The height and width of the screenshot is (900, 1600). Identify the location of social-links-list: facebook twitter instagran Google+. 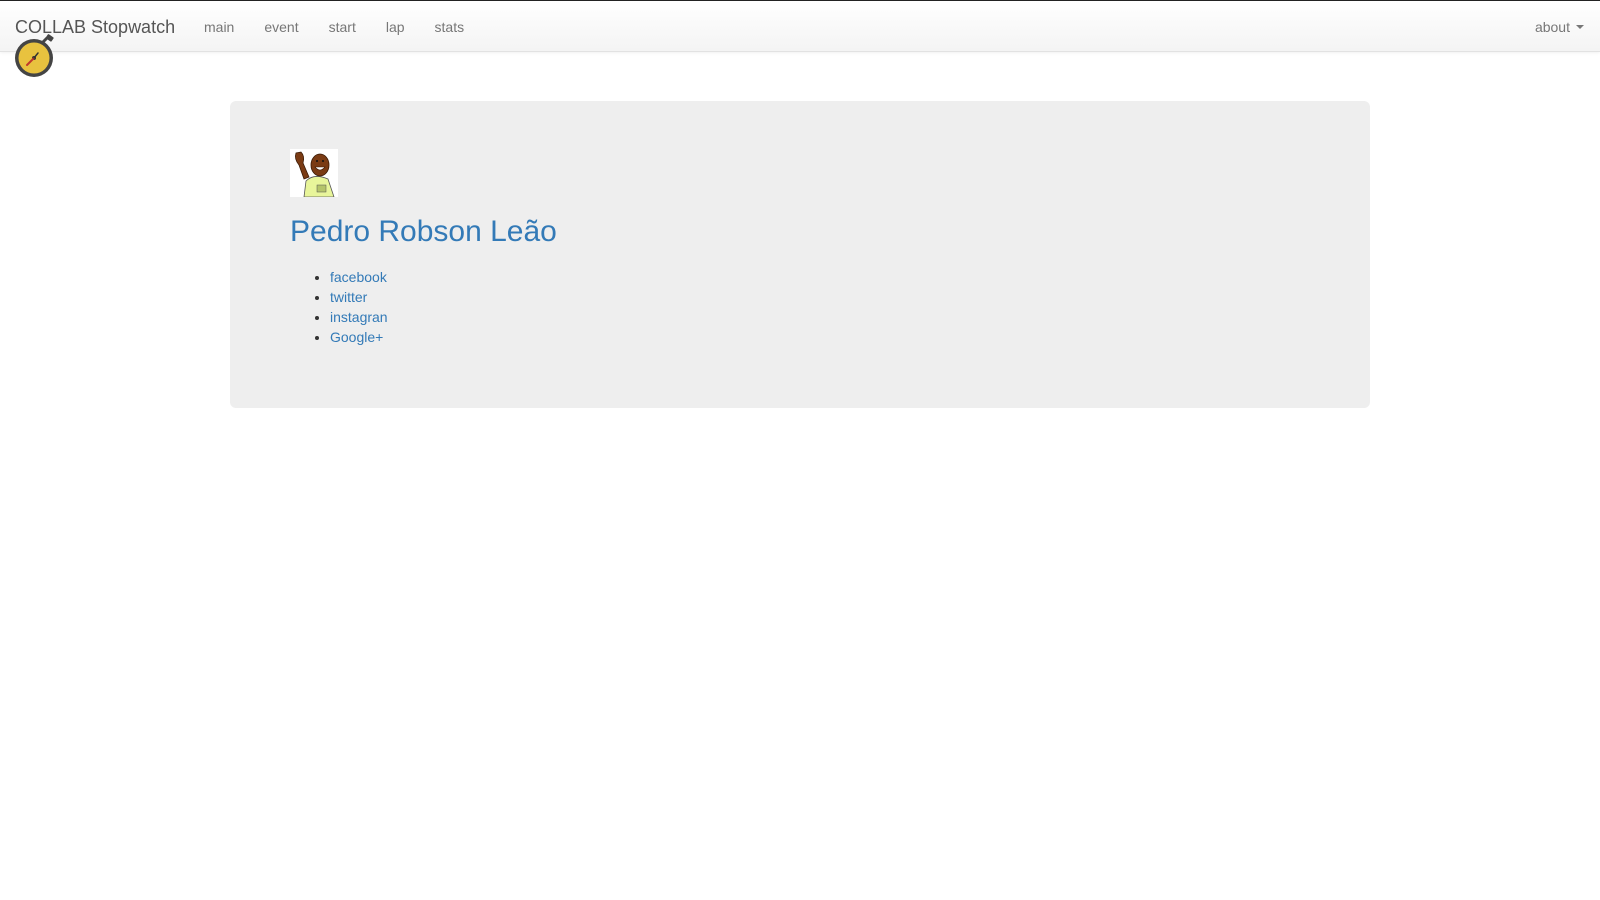
(359, 307).